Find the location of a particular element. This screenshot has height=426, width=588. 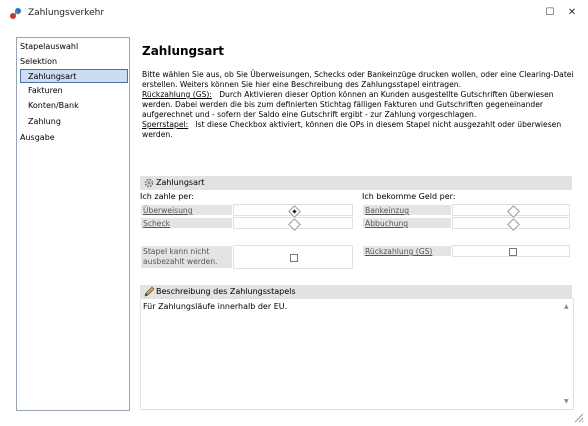

refund-term: Rückzahlung (GS): is located at coordinates (177, 94).